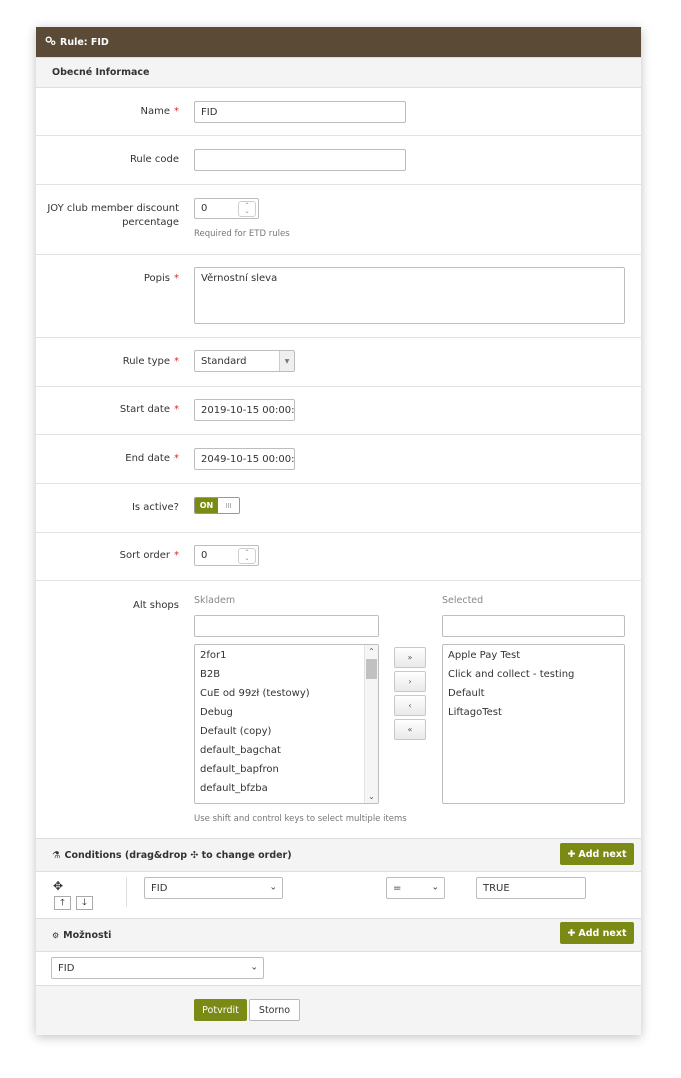  What do you see at coordinates (56, 935) in the screenshot?
I see `gears-icon: ⚙` at bounding box center [56, 935].